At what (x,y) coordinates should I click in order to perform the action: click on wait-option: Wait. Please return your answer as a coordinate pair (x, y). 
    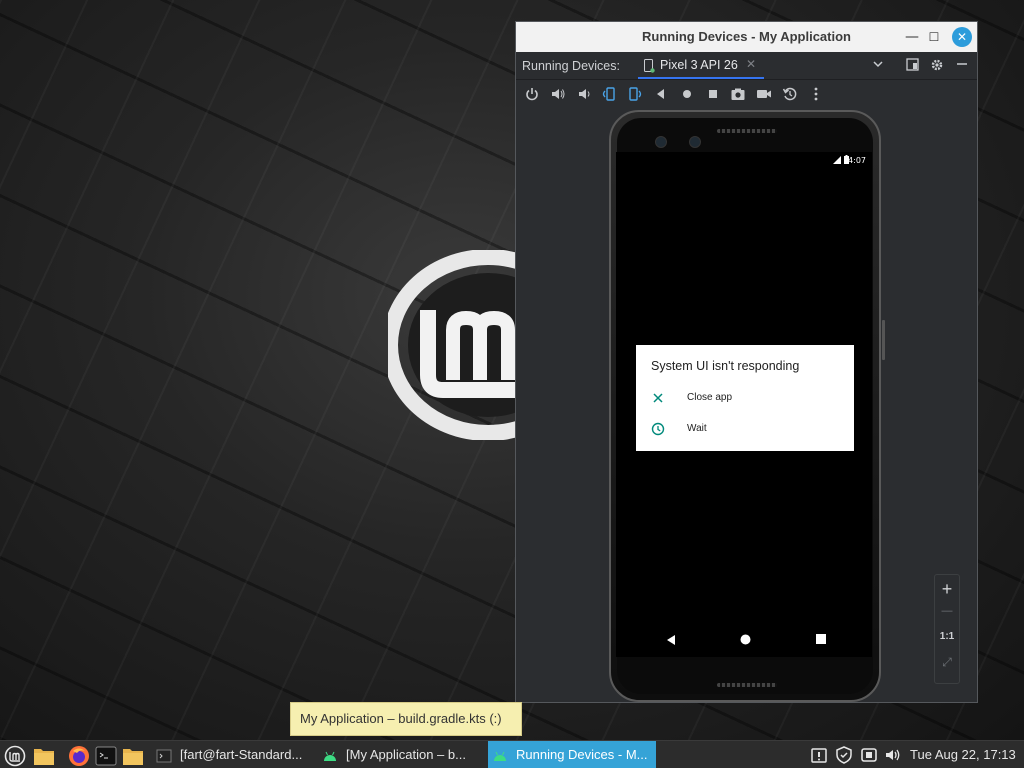
    Looking at the image, I should click on (746, 430).